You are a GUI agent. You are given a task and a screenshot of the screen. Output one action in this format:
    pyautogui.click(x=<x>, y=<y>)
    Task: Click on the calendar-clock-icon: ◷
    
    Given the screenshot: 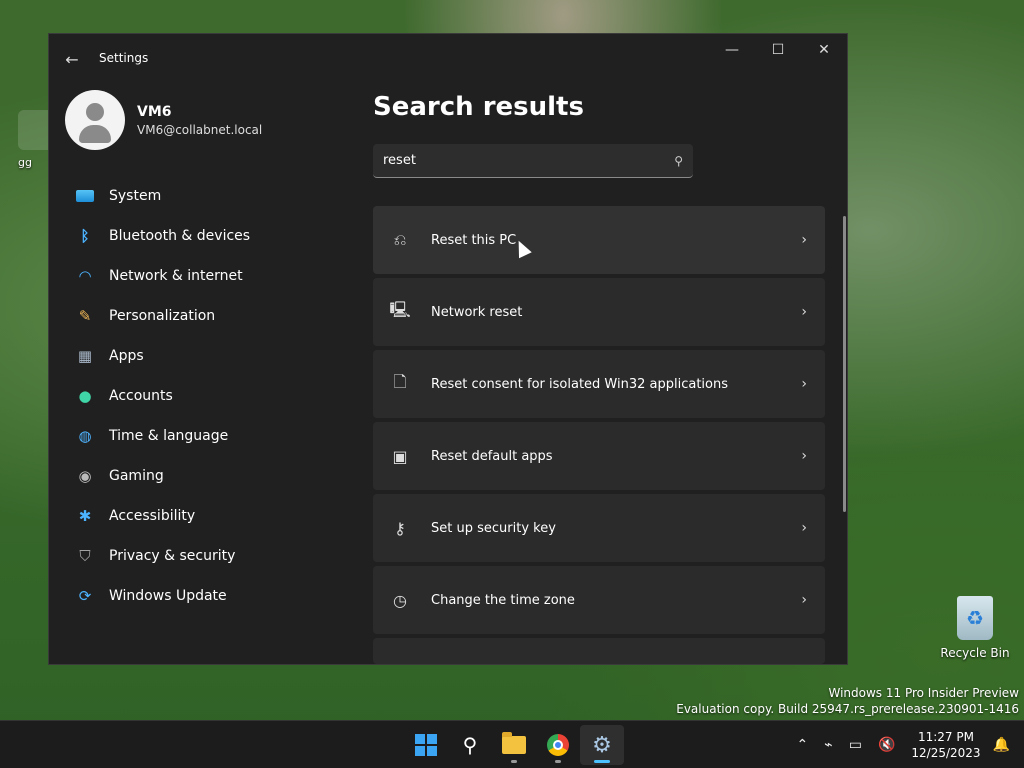 What is the action you would take?
    pyautogui.click(x=400, y=600)
    